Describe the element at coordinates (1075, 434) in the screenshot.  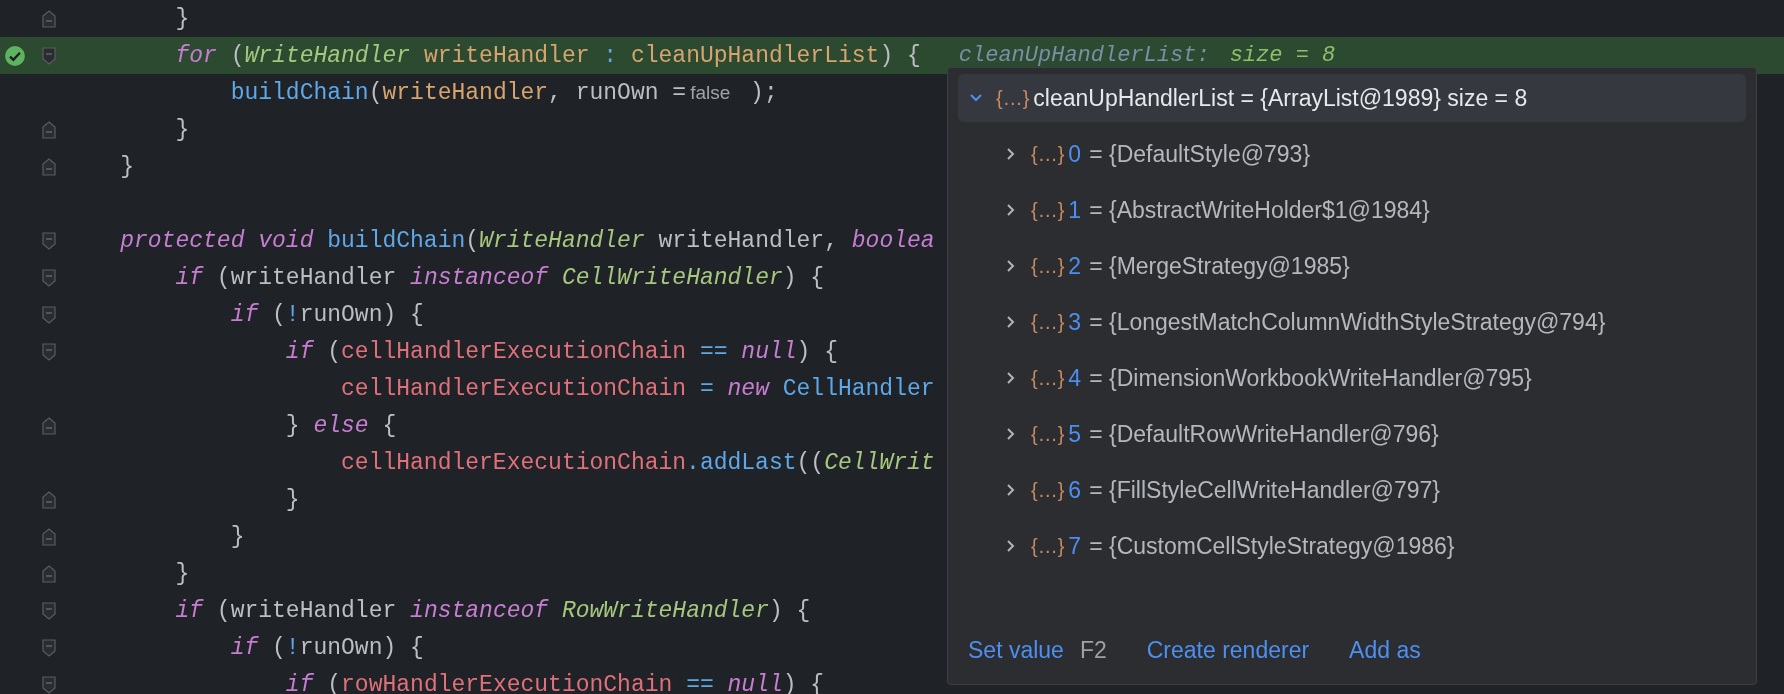
I see `element-index: 5` at that location.